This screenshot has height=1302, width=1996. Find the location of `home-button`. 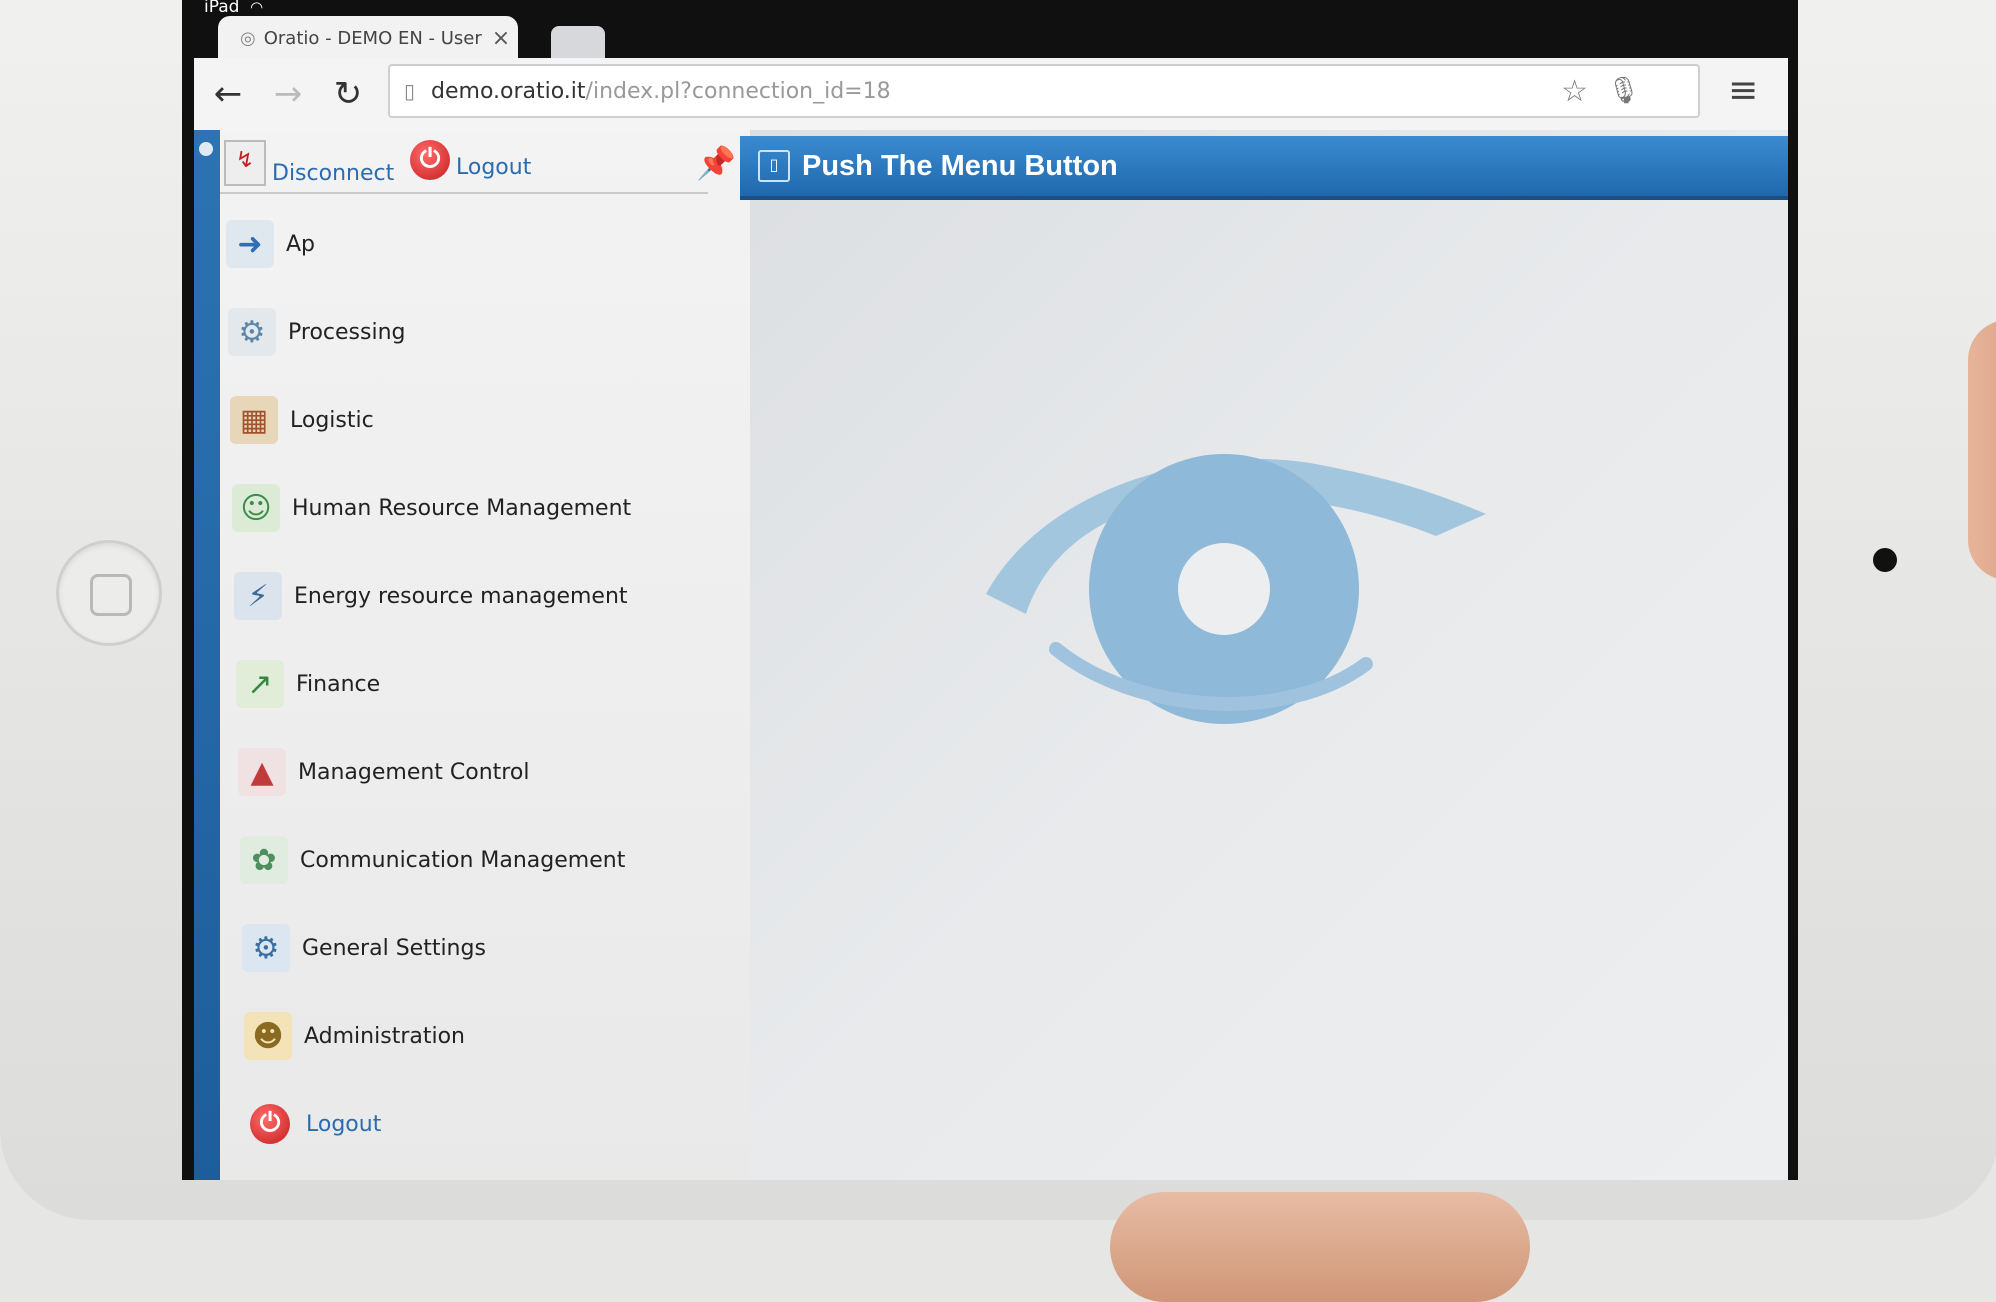

home-button is located at coordinates (109, 593).